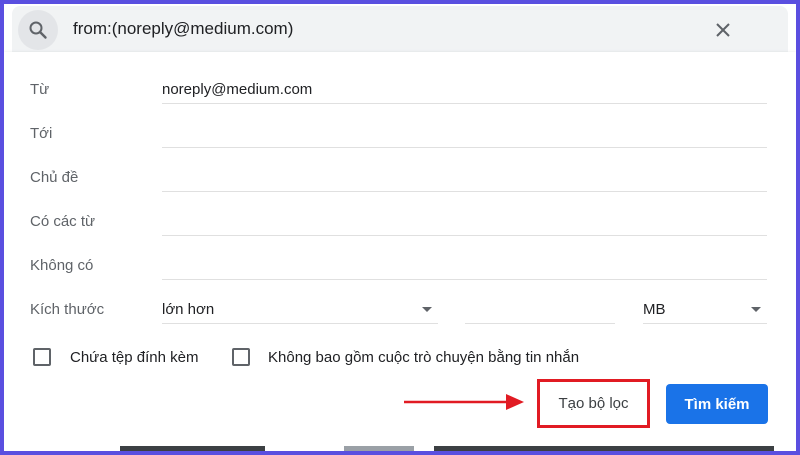 Image resolution: width=800 pixels, height=455 pixels. Describe the element at coordinates (63, 221) in the screenshot. I see `has-words-label: Có các từ` at that location.